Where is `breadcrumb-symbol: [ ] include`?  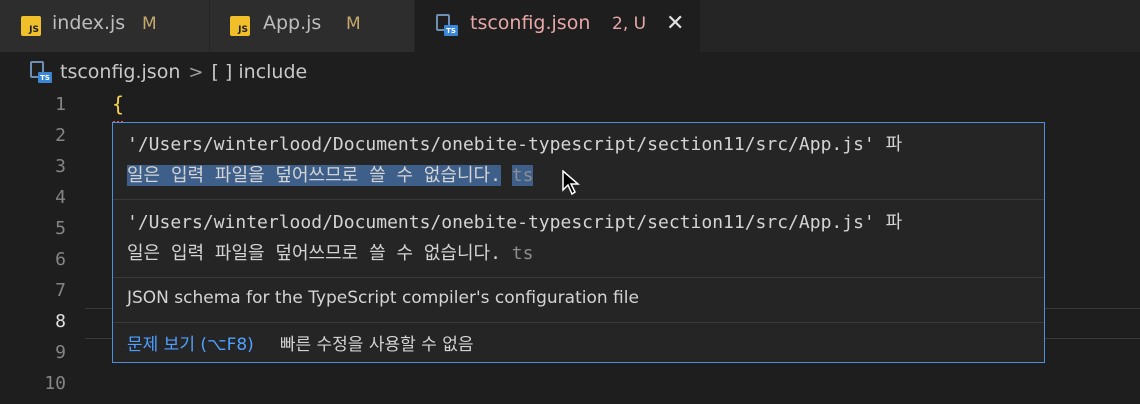 breadcrumb-symbol: [ ] include is located at coordinates (259, 72).